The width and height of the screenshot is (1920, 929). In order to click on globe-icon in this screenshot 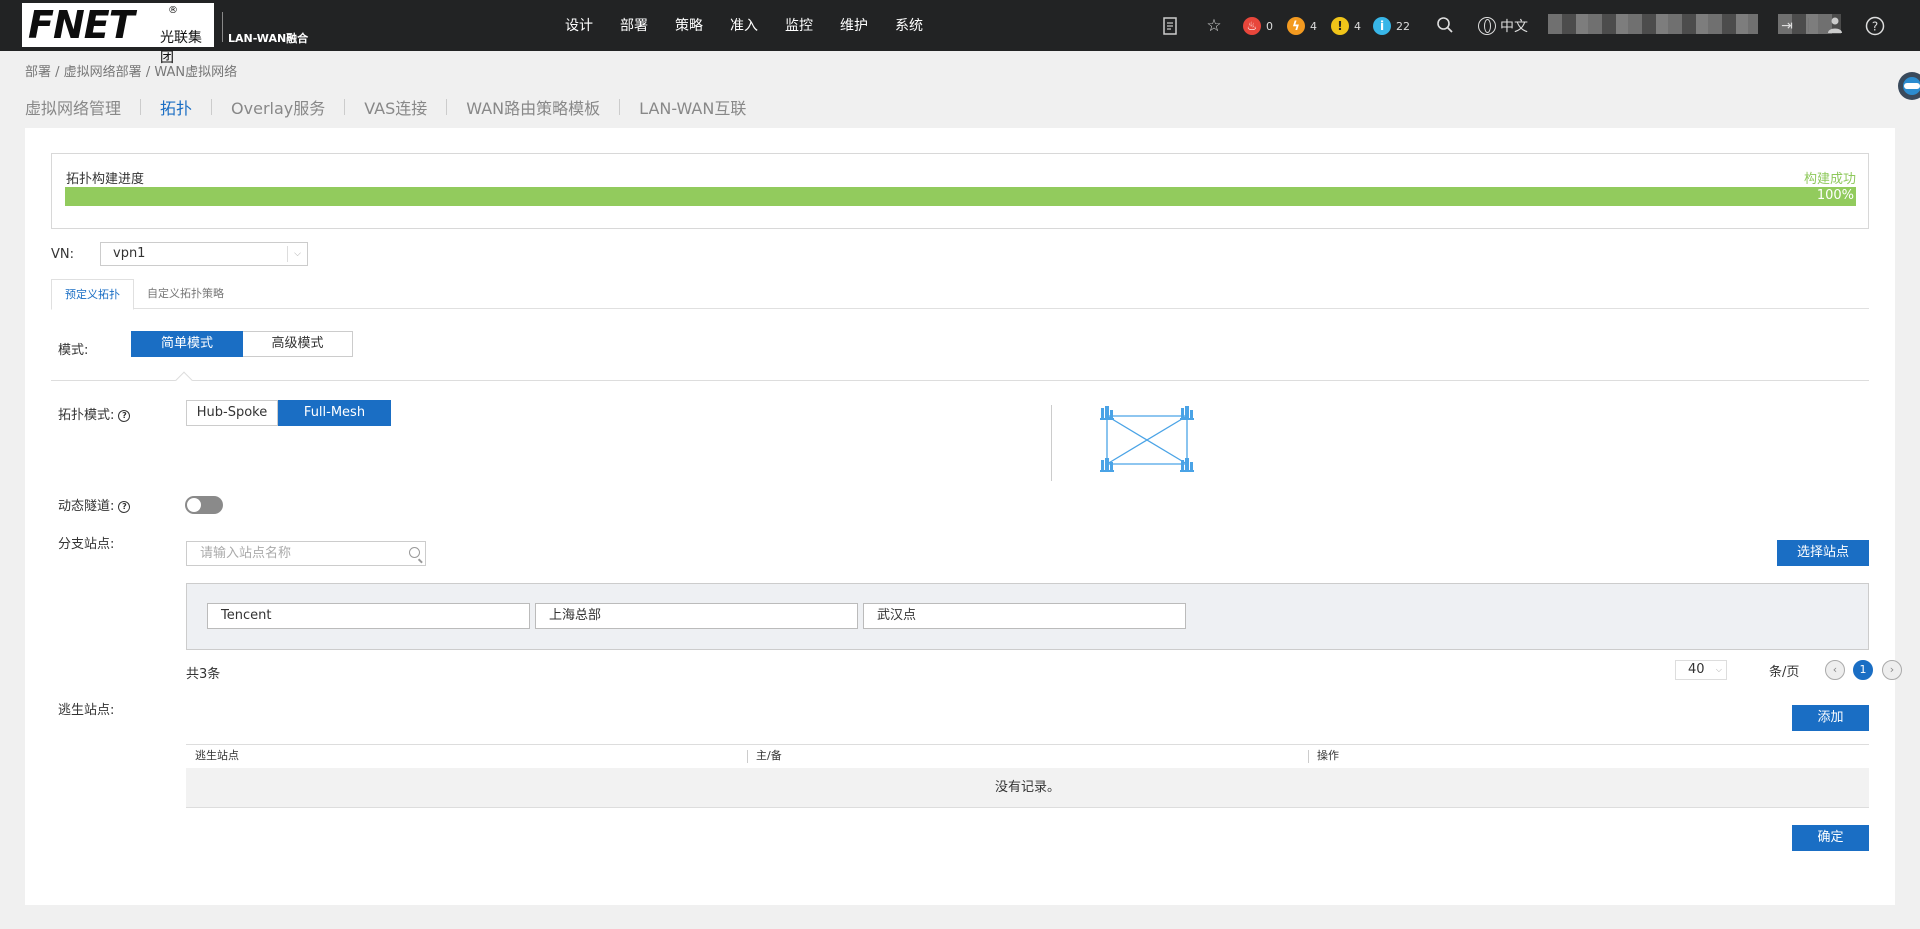, I will do `click(1487, 26)`.